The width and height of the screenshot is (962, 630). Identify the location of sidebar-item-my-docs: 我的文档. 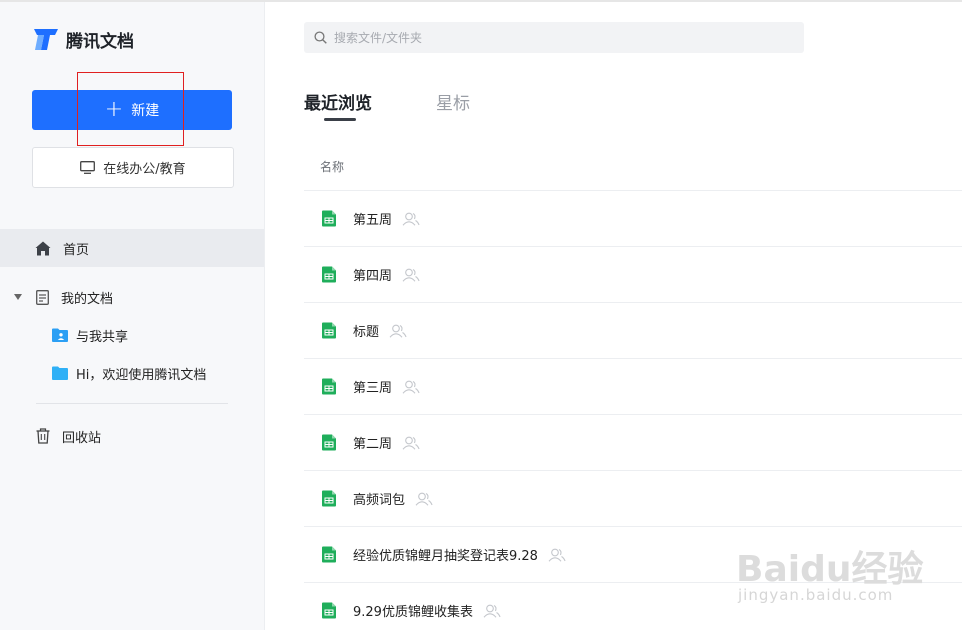
(63, 297).